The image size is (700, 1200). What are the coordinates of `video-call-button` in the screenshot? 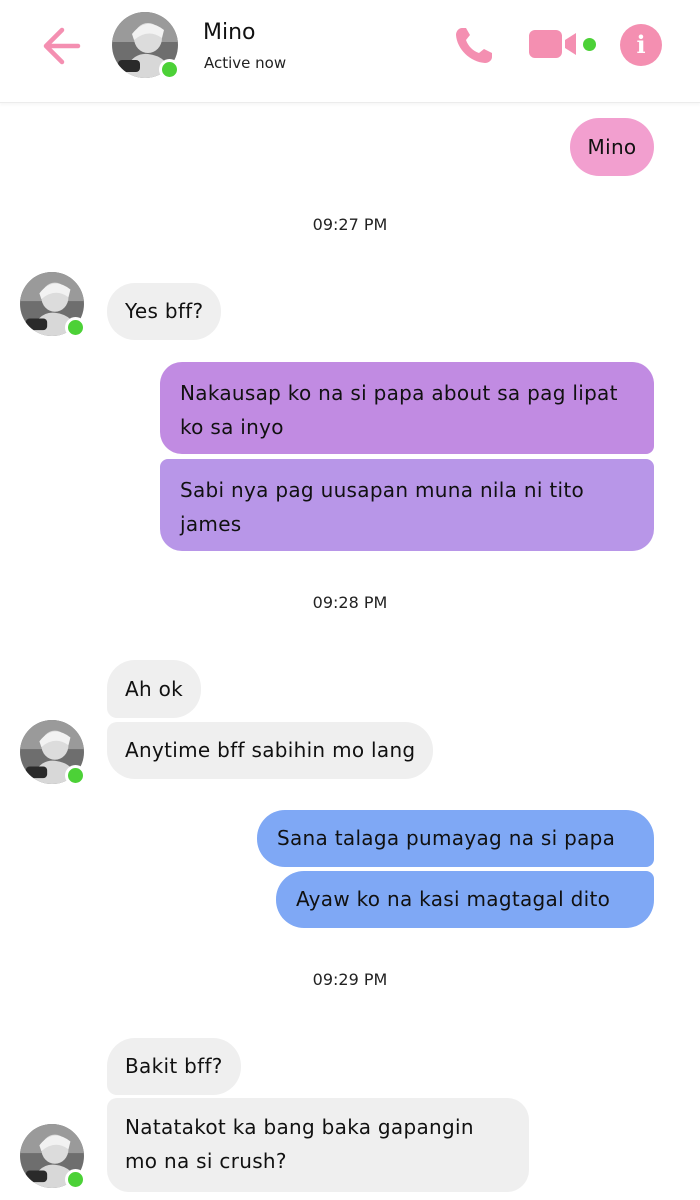 It's located at (554, 44).